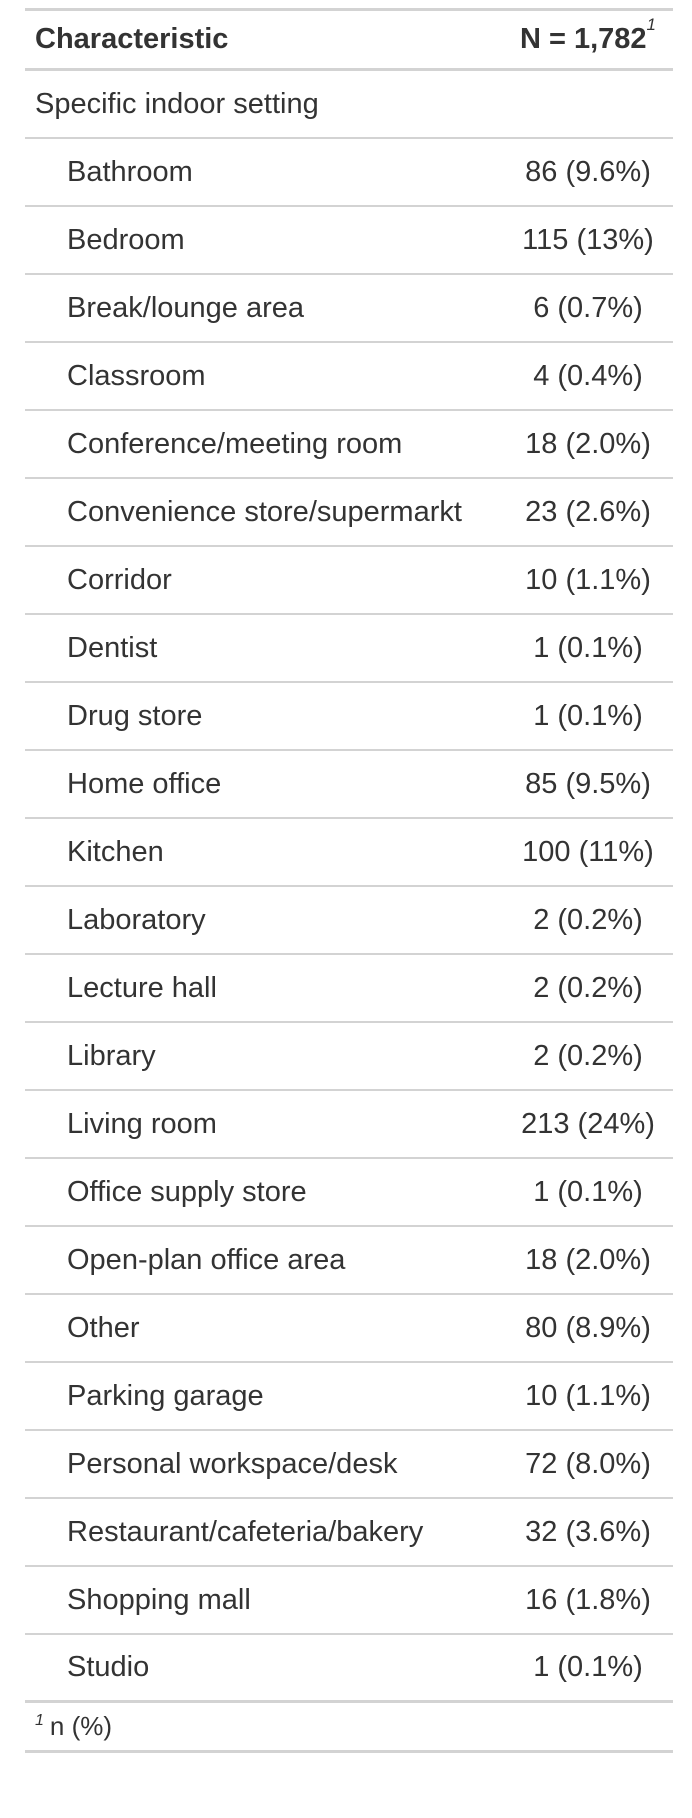 This screenshot has height=1818, width=692. I want to click on table-row: Break/lounge area 6 (0.7%), so click(349, 309).